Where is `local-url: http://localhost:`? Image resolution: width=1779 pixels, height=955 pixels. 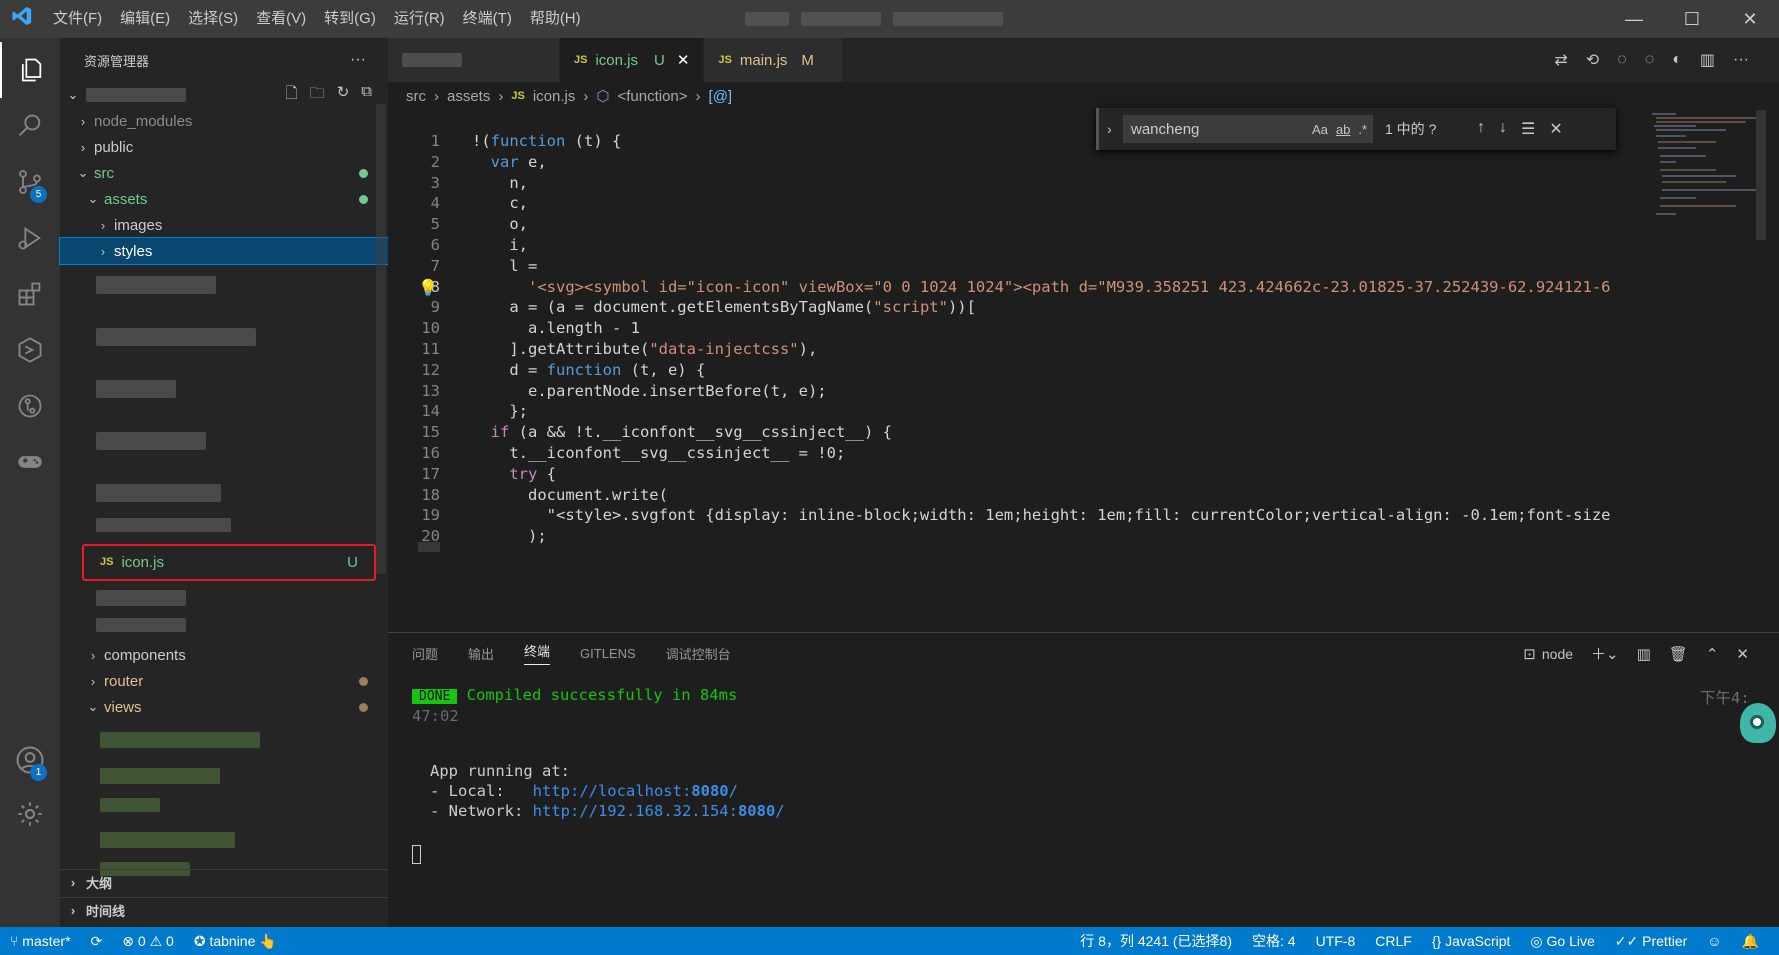
local-url: http://localhost: is located at coordinates (612, 791).